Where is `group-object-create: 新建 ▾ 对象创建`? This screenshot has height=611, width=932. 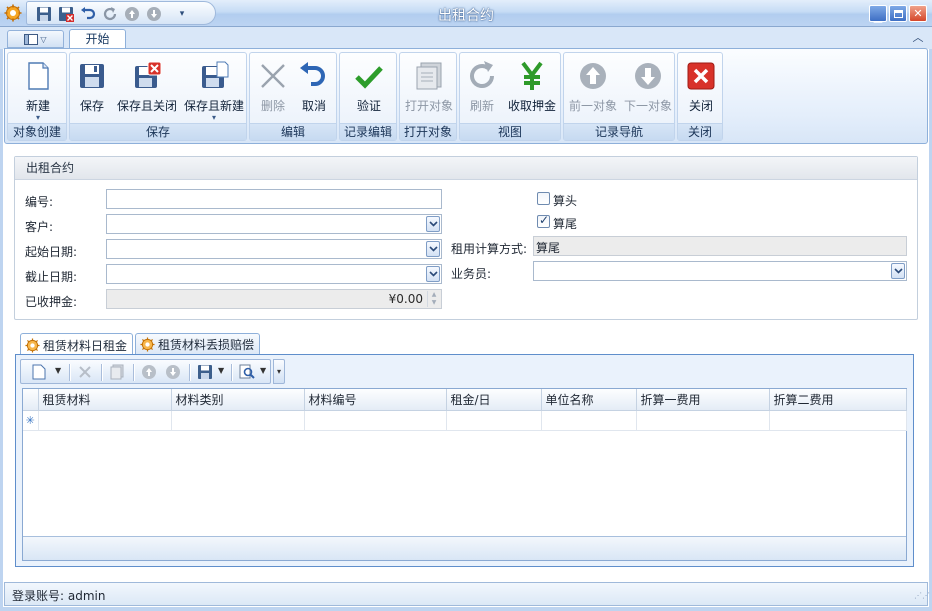
group-object-create: 新建 ▾ 对象创建 is located at coordinates (37, 96).